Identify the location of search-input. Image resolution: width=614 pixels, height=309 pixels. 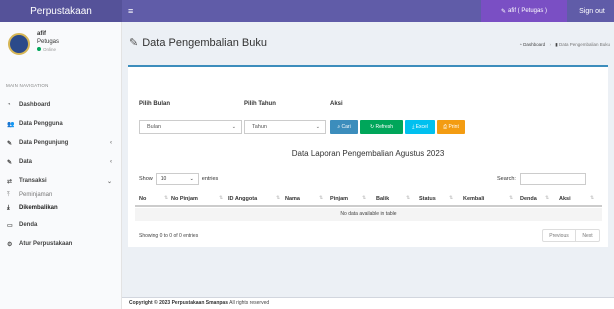
(552, 179).